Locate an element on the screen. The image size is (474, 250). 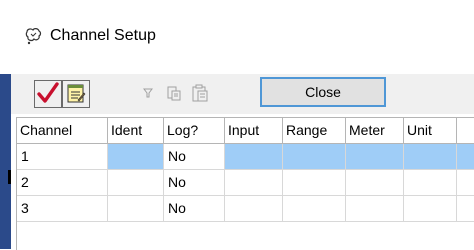
column-header-range: Range is located at coordinates (314, 131).